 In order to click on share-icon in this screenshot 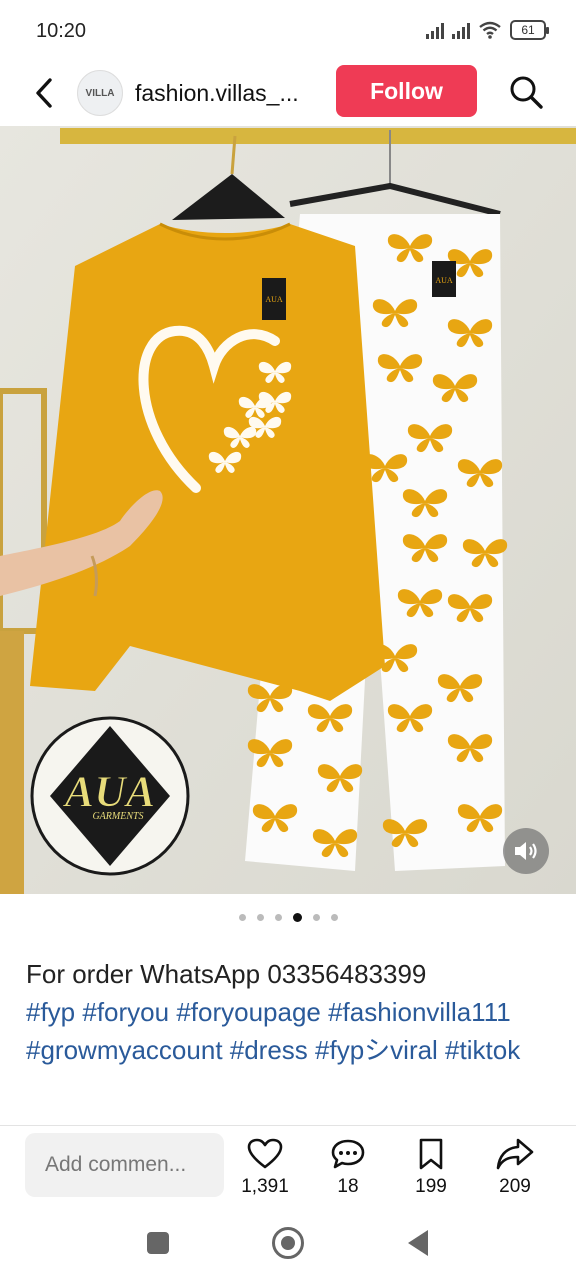, I will do `click(515, 1154)`.